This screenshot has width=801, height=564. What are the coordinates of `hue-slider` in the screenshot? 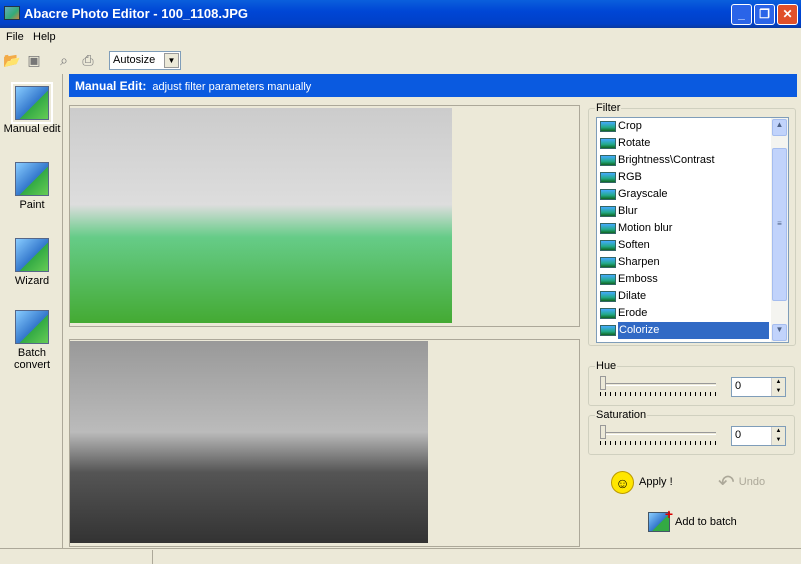 It's located at (658, 387).